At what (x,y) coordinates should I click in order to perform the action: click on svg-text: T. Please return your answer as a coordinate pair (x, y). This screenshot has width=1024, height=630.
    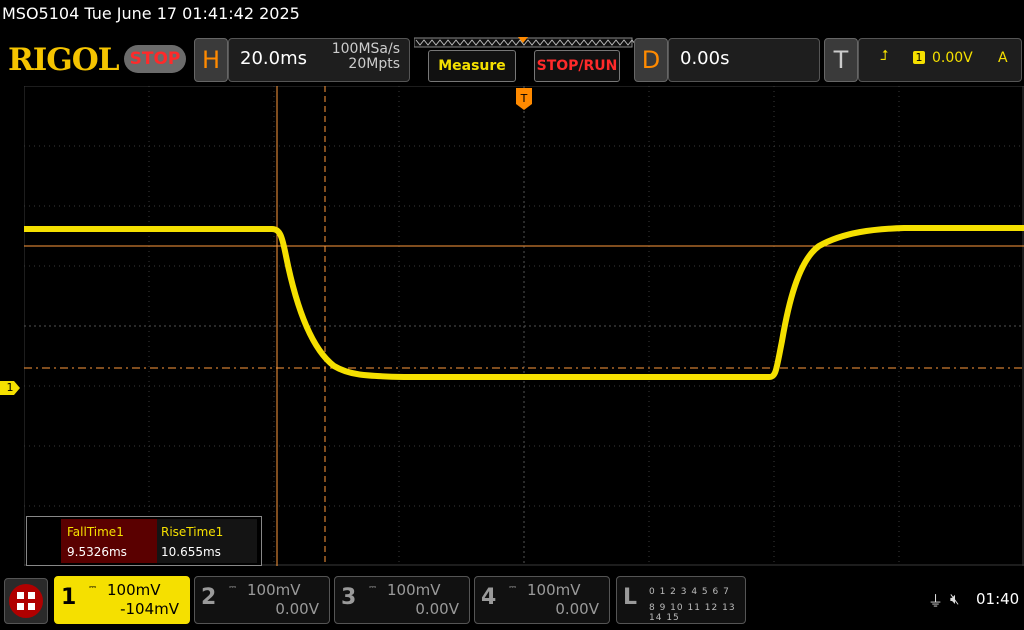
    Looking at the image, I should click on (524, 98).